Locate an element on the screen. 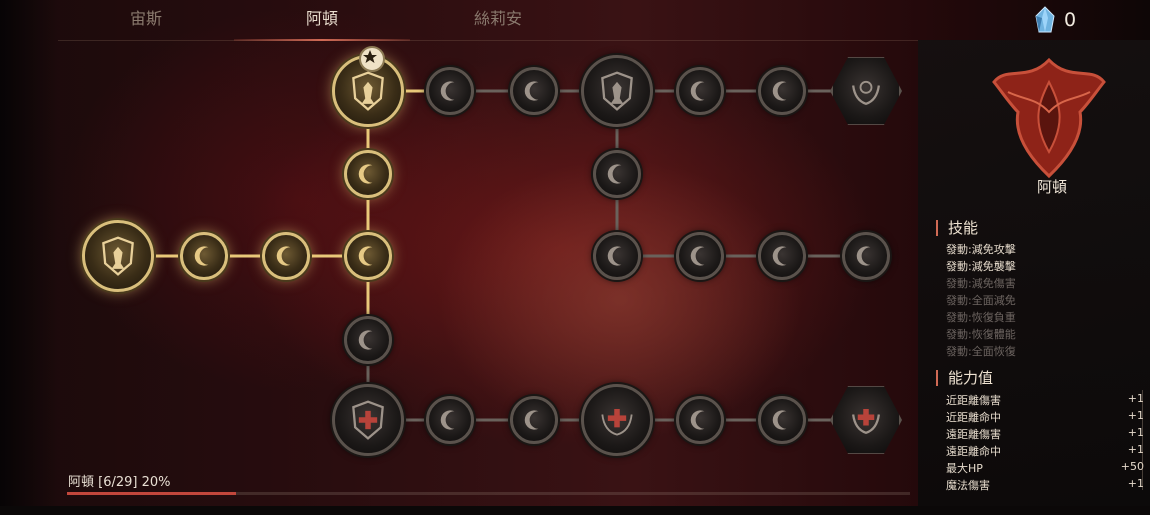 The width and height of the screenshot is (1150, 515). stat-value: +50 is located at coordinates (1132, 466).